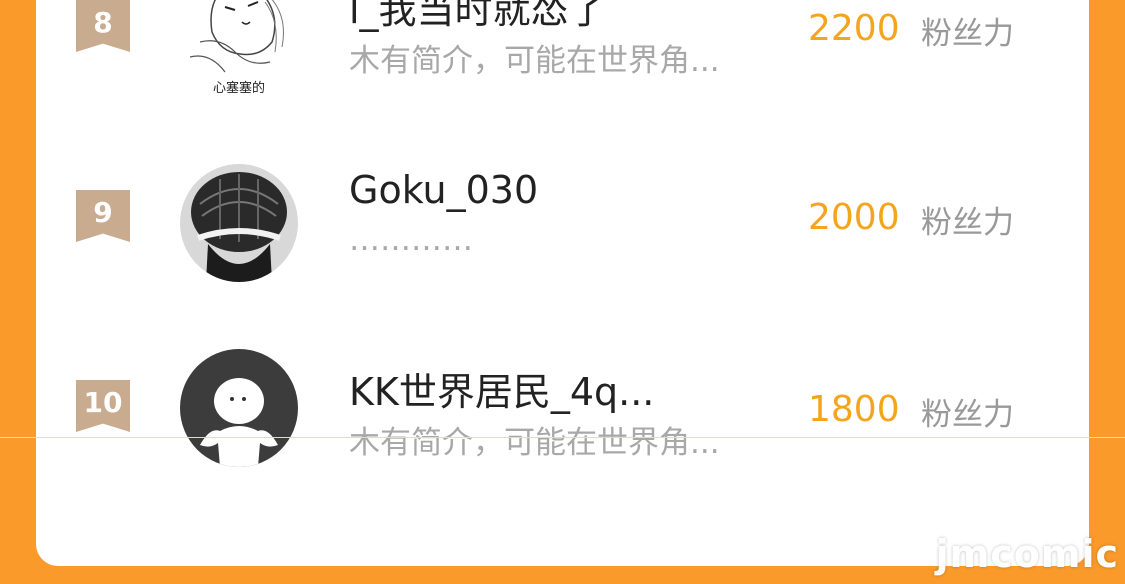  What do you see at coordinates (443, 190) in the screenshot?
I see `username: Goku_030` at bounding box center [443, 190].